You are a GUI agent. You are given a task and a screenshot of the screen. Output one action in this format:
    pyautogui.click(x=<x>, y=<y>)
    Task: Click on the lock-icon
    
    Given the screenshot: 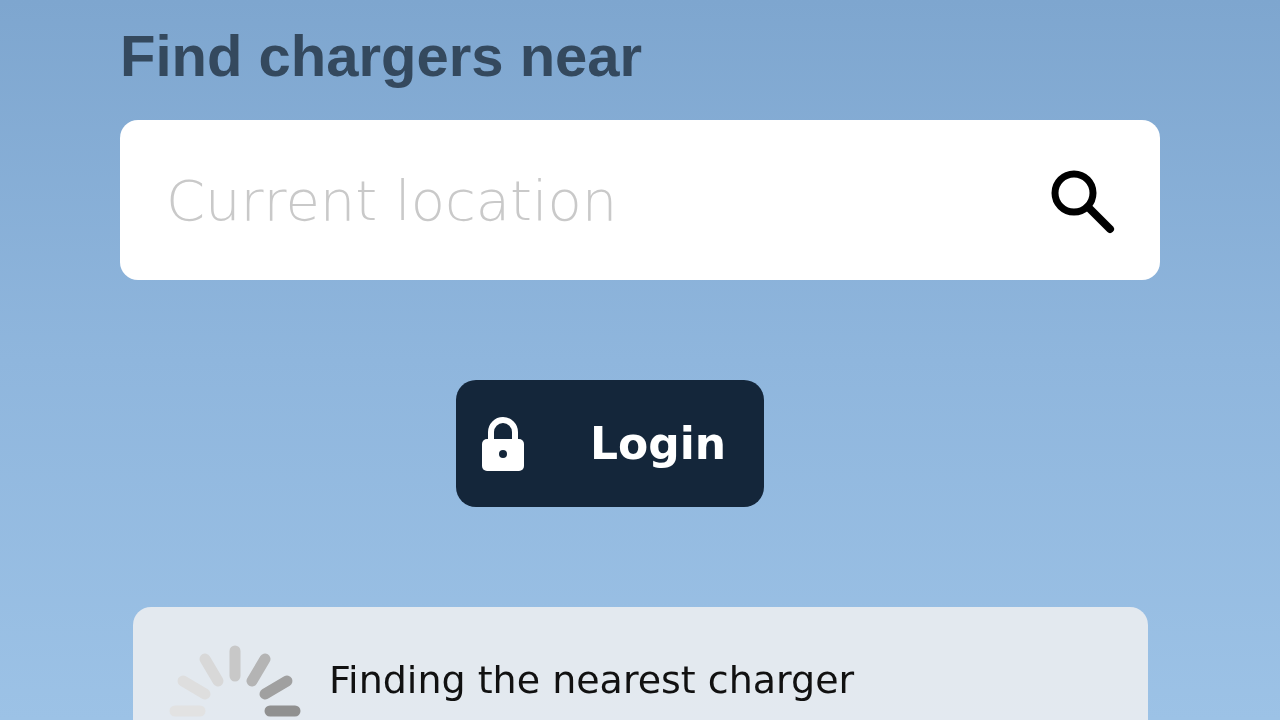 What is the action you would take?
    pyautogui.click(x=503, y=443)
    